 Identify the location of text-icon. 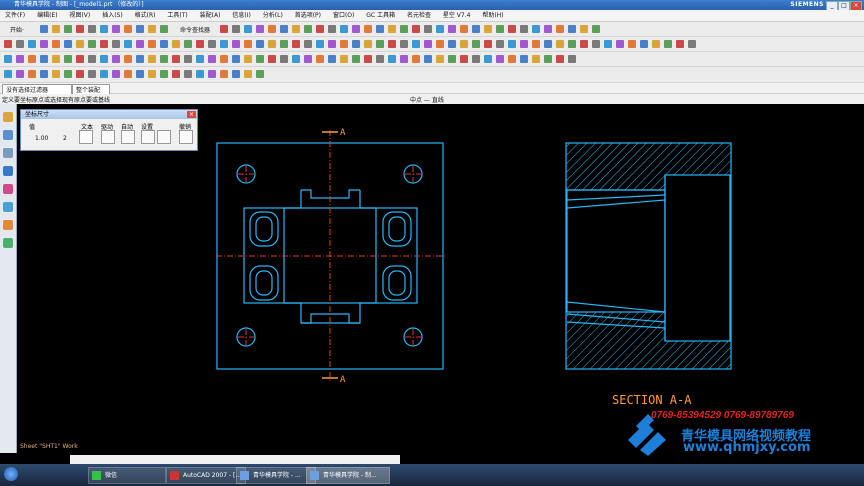
(86, 137).